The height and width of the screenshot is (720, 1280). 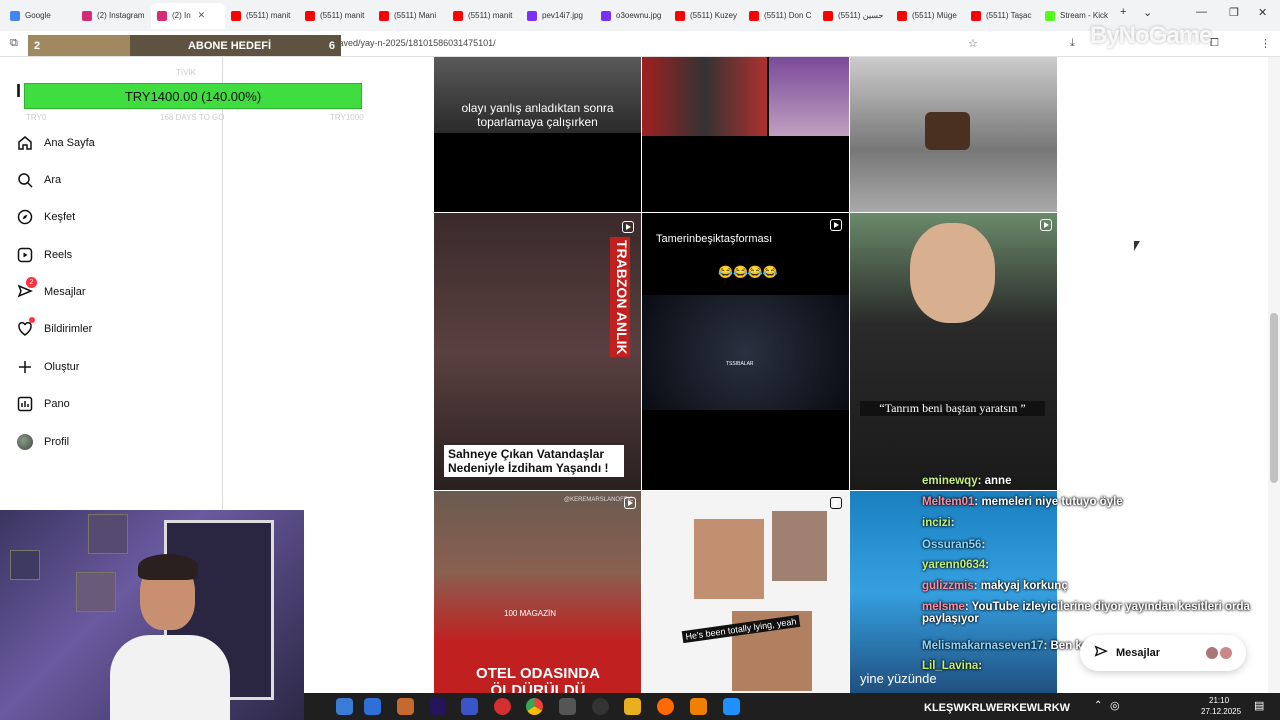 I want to click on sidebar-item-messages: 2 Mesajlar, so click(x=51, y=289).